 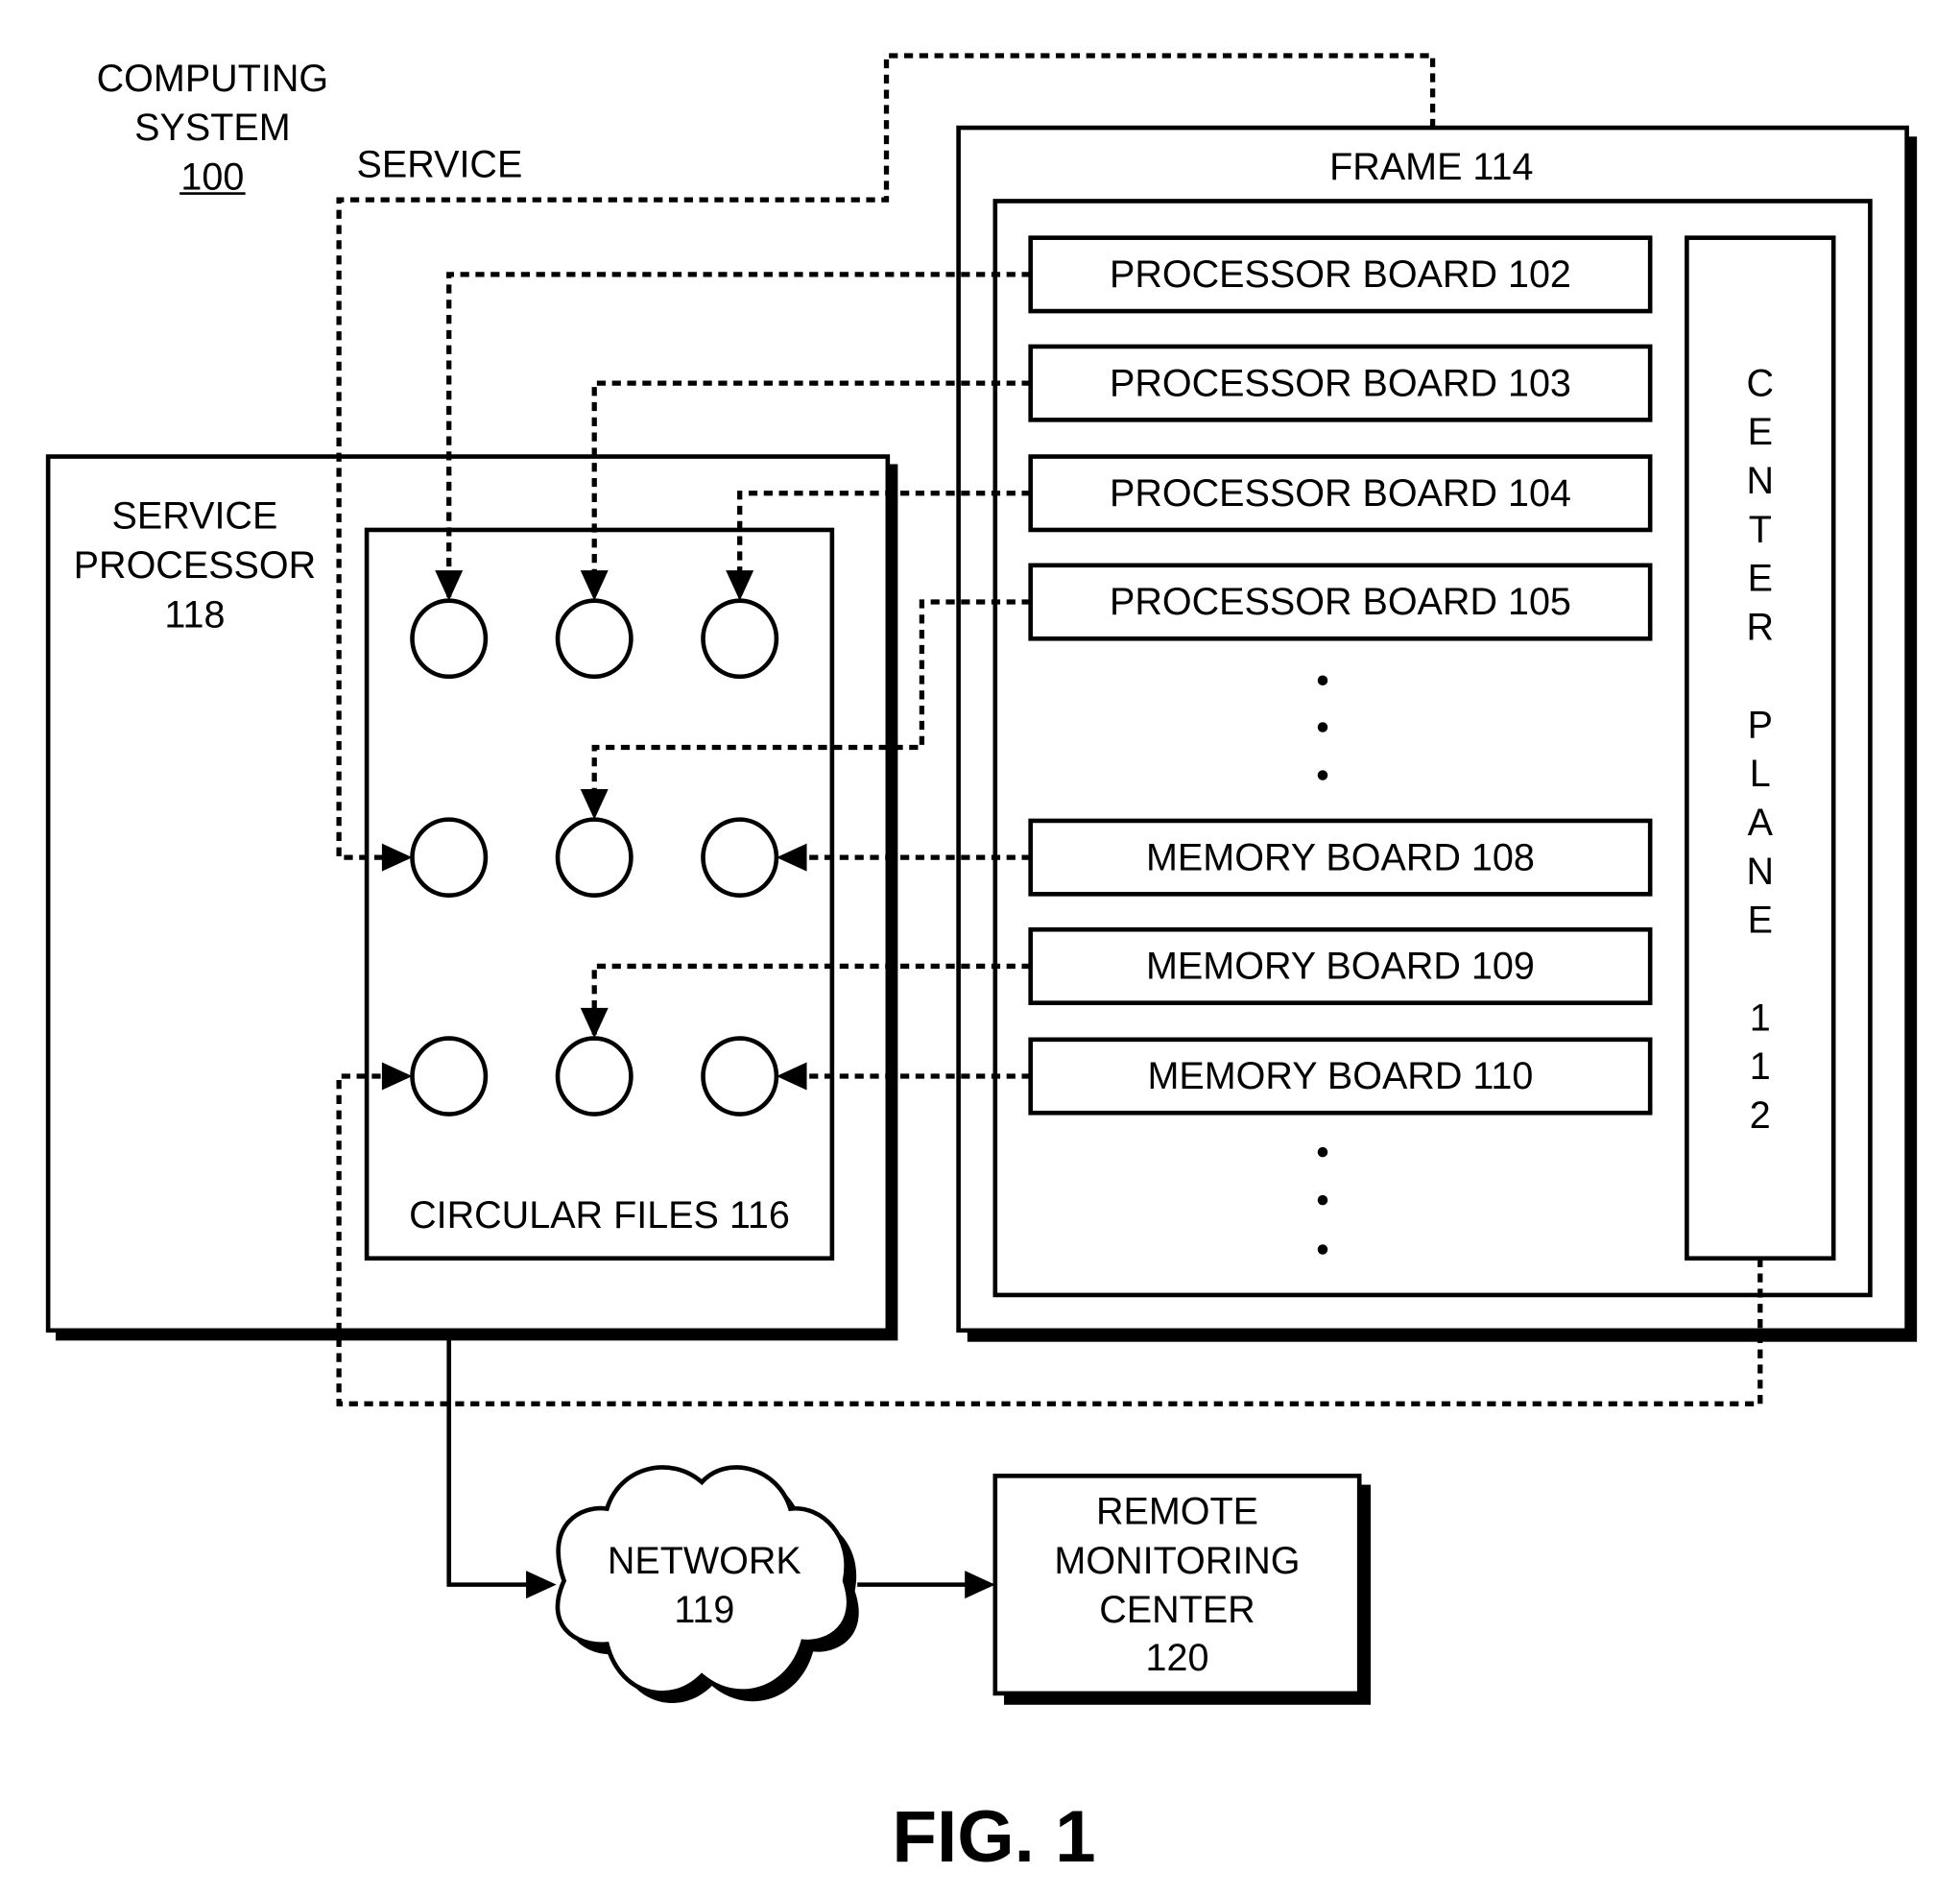 What do you see at coordinates (1760, 774) in the screenshot?
I see `center-plane-letter-8: L` at bounding box center [1760, 774].